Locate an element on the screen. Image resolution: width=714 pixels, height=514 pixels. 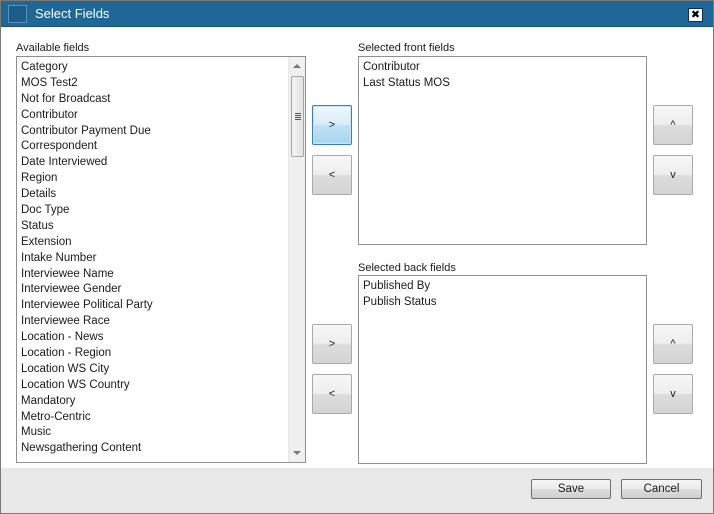
dialog-footer: Save Cancel is located at coordinates (357, 490).